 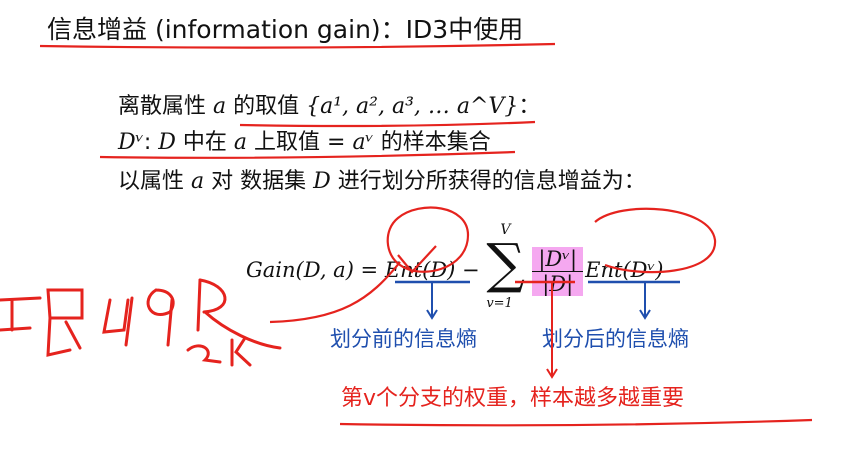 What do you see at coordinates (307, 154) in the screenshot?
I see `line2-underline` at bounding box center [307, 154].